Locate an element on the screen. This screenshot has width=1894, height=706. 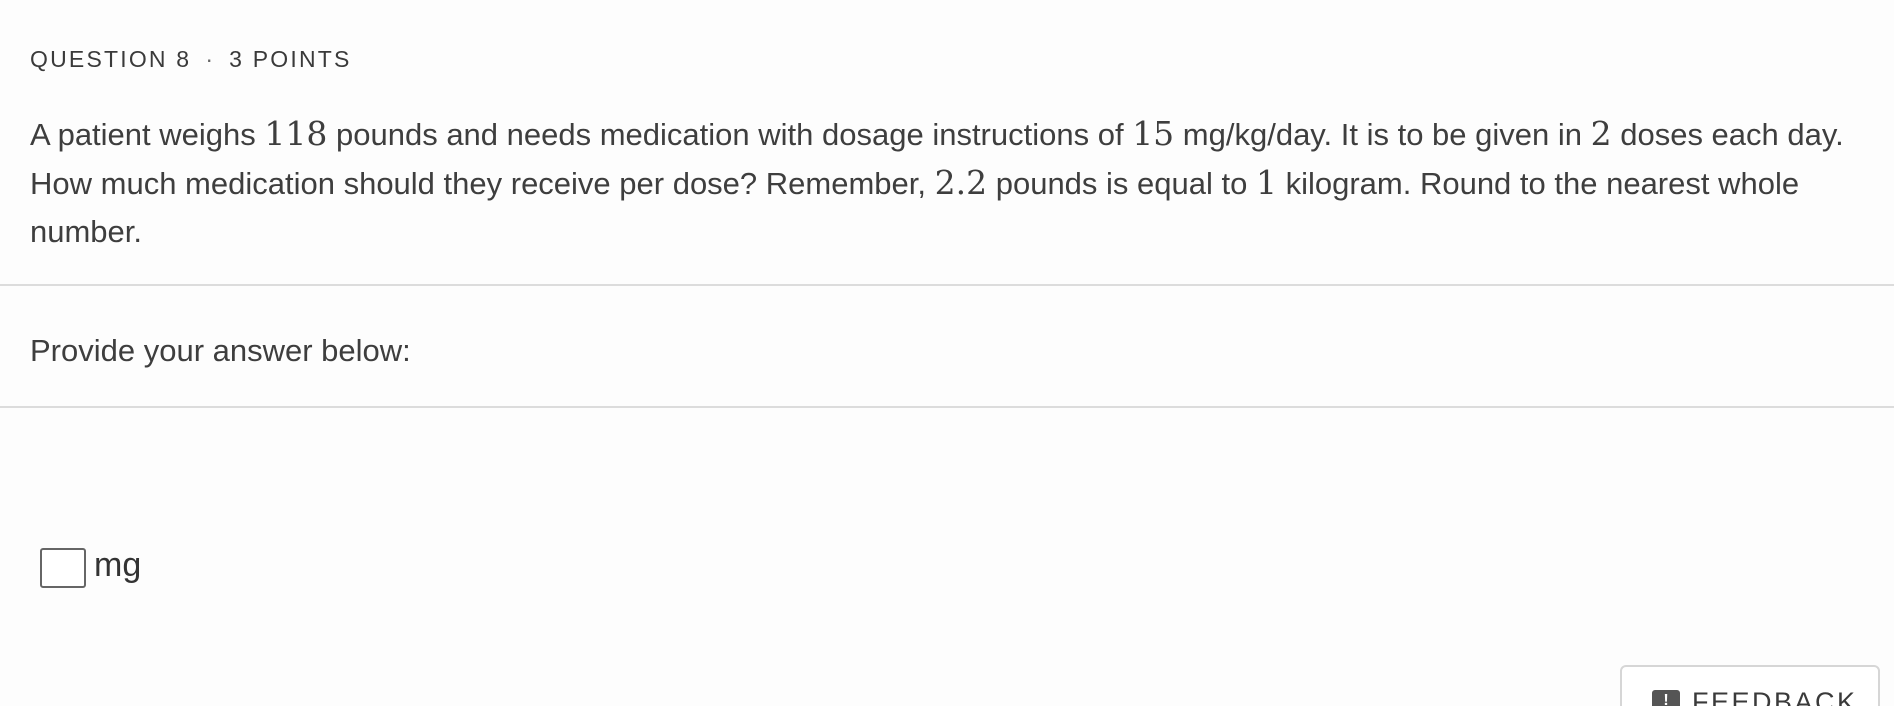
answer-prompt: Provide your answer below: is located at coordinates (220, 350).